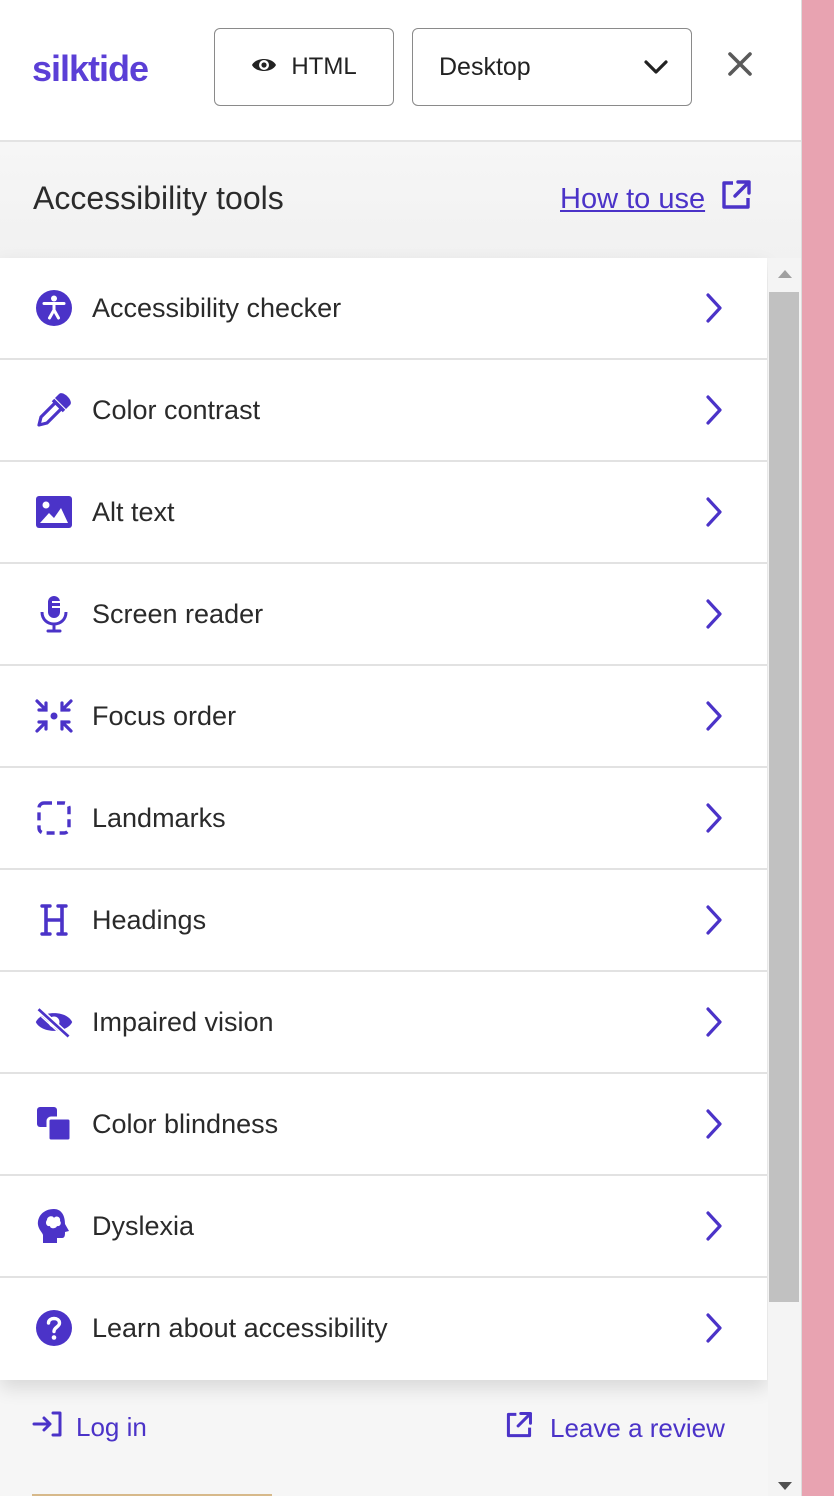 Image resolution: width=834 pixels, height=1496 pixels. What do you see at coordinates (90, 69) in the screenshot?
I see `silktide-logo: silktide` at bounding box center [90, 69].